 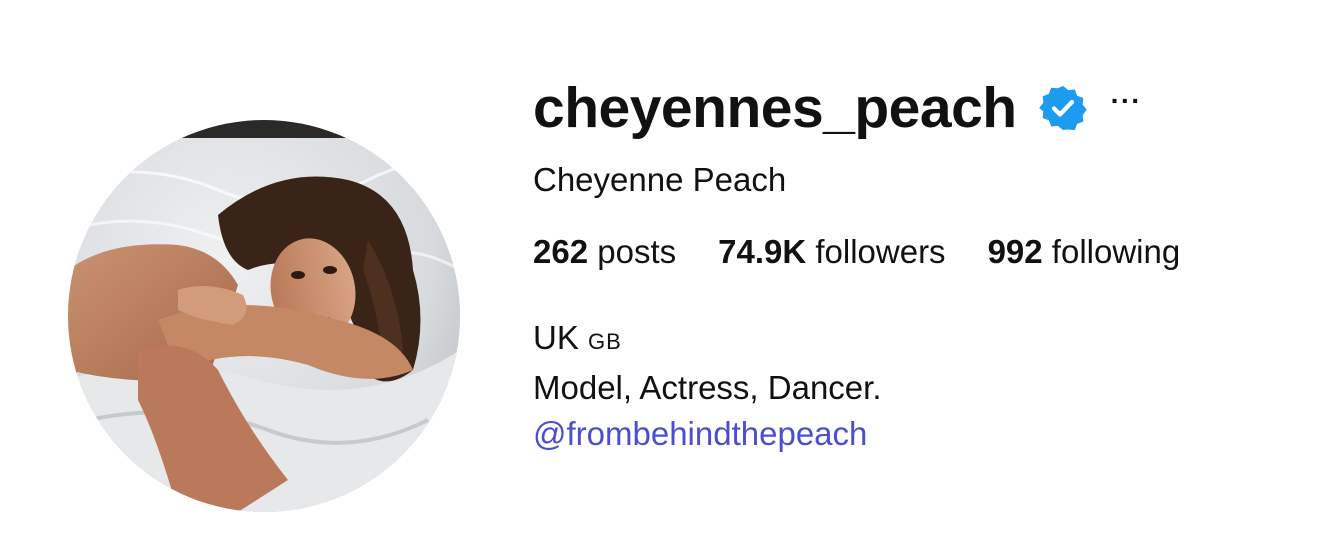 I want to click on username-row: cheyennes_peach ···, so click(x=918, y=108).